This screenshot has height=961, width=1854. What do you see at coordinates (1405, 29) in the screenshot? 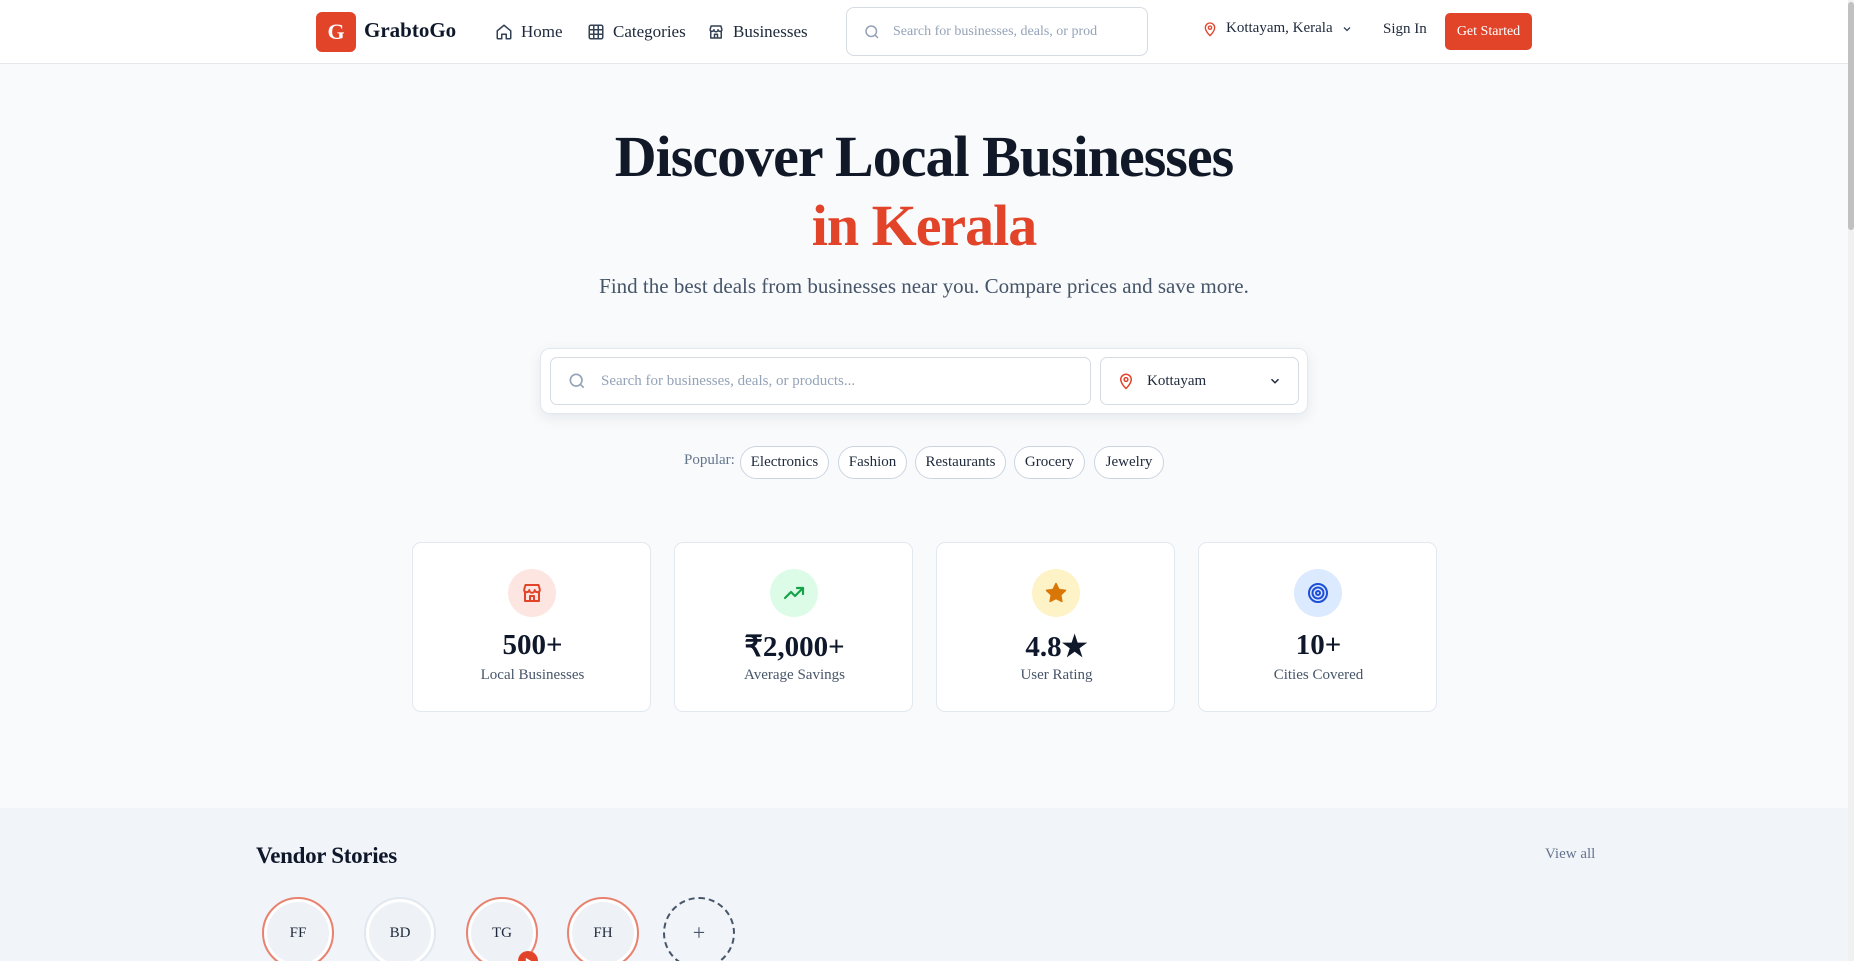
I see `sign-in-link: Sign In` at bounding box center [1405, 29].